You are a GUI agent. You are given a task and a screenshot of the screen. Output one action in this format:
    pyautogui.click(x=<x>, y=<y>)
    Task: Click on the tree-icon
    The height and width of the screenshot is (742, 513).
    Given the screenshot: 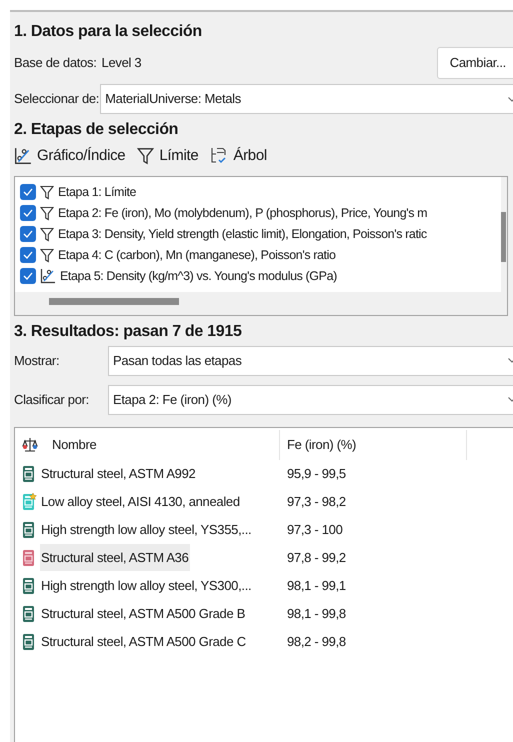 What is the action you would take?
    pyautogui.click(x=219, y=156)
    